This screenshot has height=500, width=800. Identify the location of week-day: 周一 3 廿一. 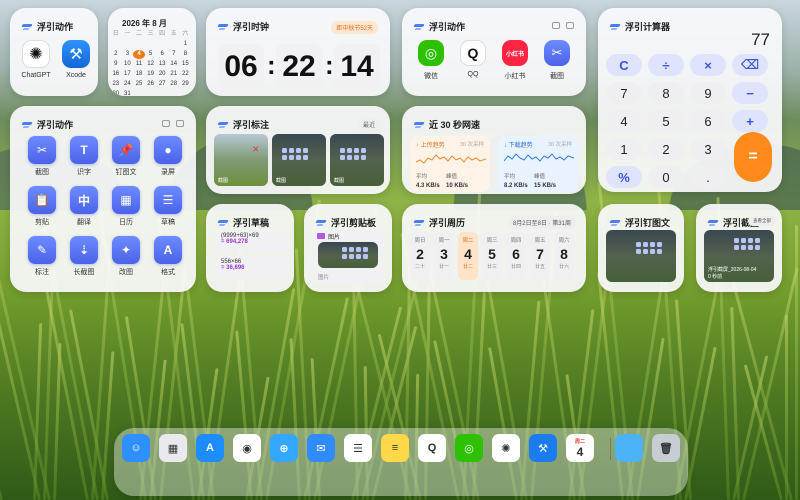
(444, 256).